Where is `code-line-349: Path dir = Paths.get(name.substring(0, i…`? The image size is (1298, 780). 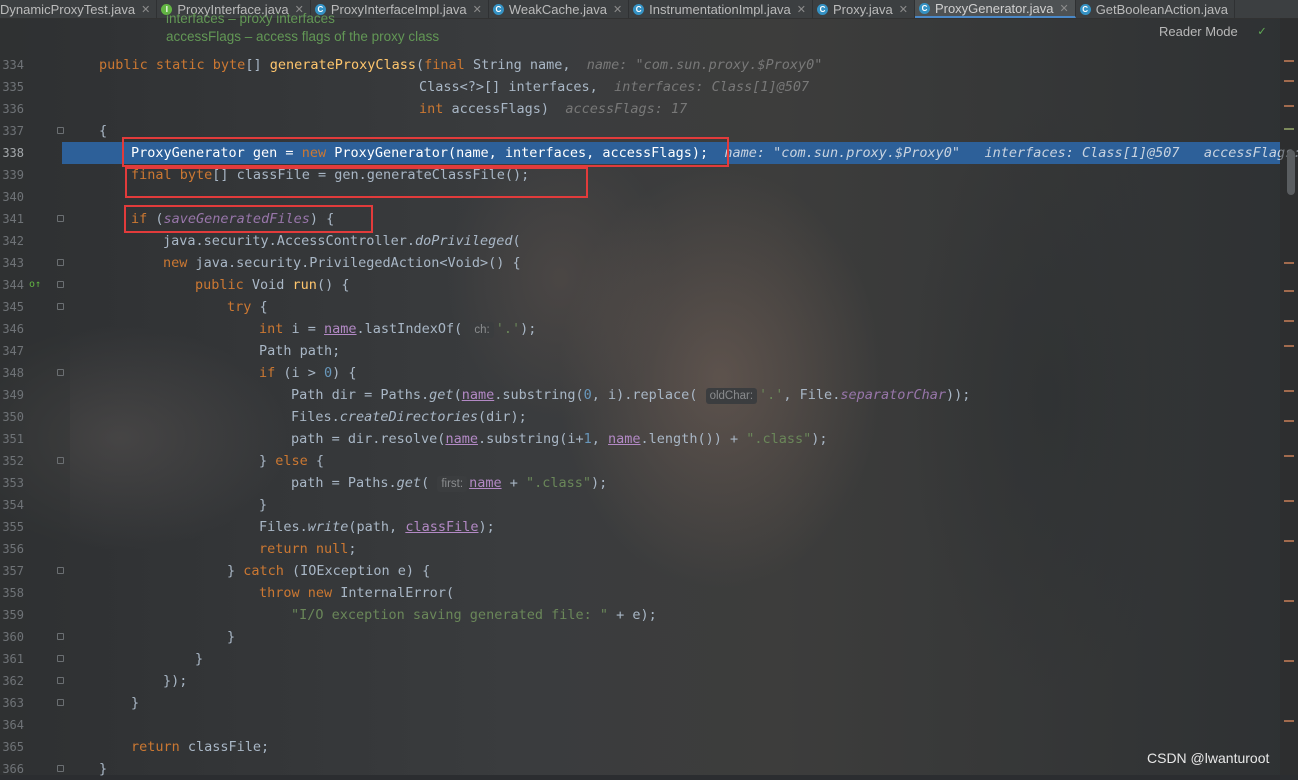 code-line-349: Path dir = Paths.get(name.substring(0, i… is located at coordinates (631, 395).